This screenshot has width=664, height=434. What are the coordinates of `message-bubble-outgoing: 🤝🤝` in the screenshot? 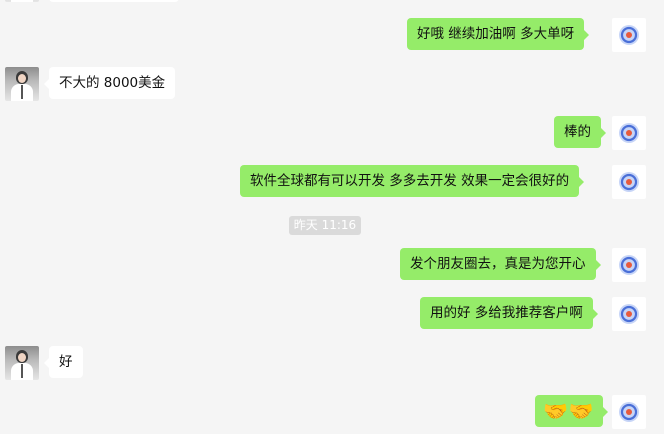 It's located at (571, 411).